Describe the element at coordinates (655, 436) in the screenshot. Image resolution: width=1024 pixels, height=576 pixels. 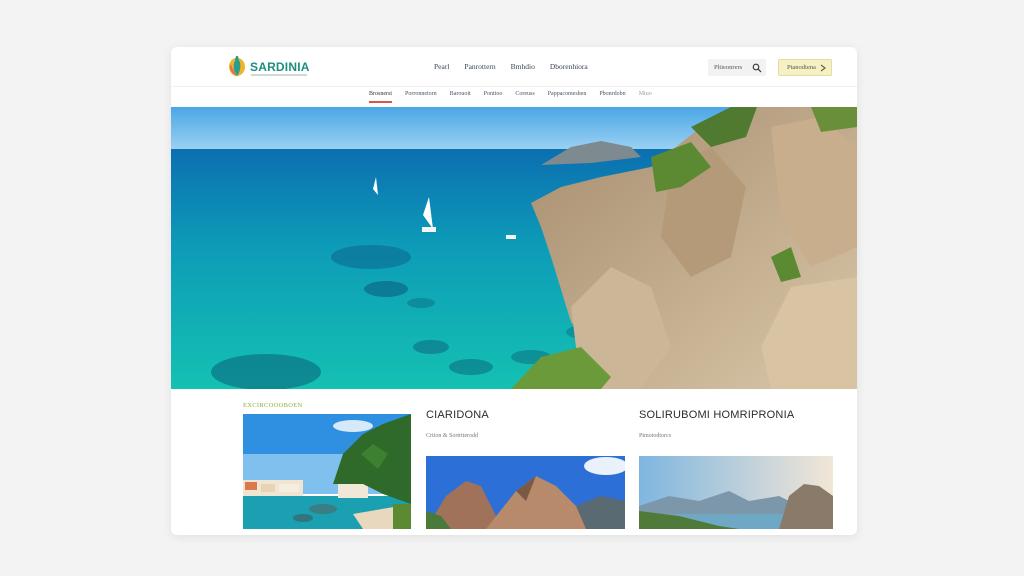
I see `card-subtitle: Ptmotodtorcs` at that location.